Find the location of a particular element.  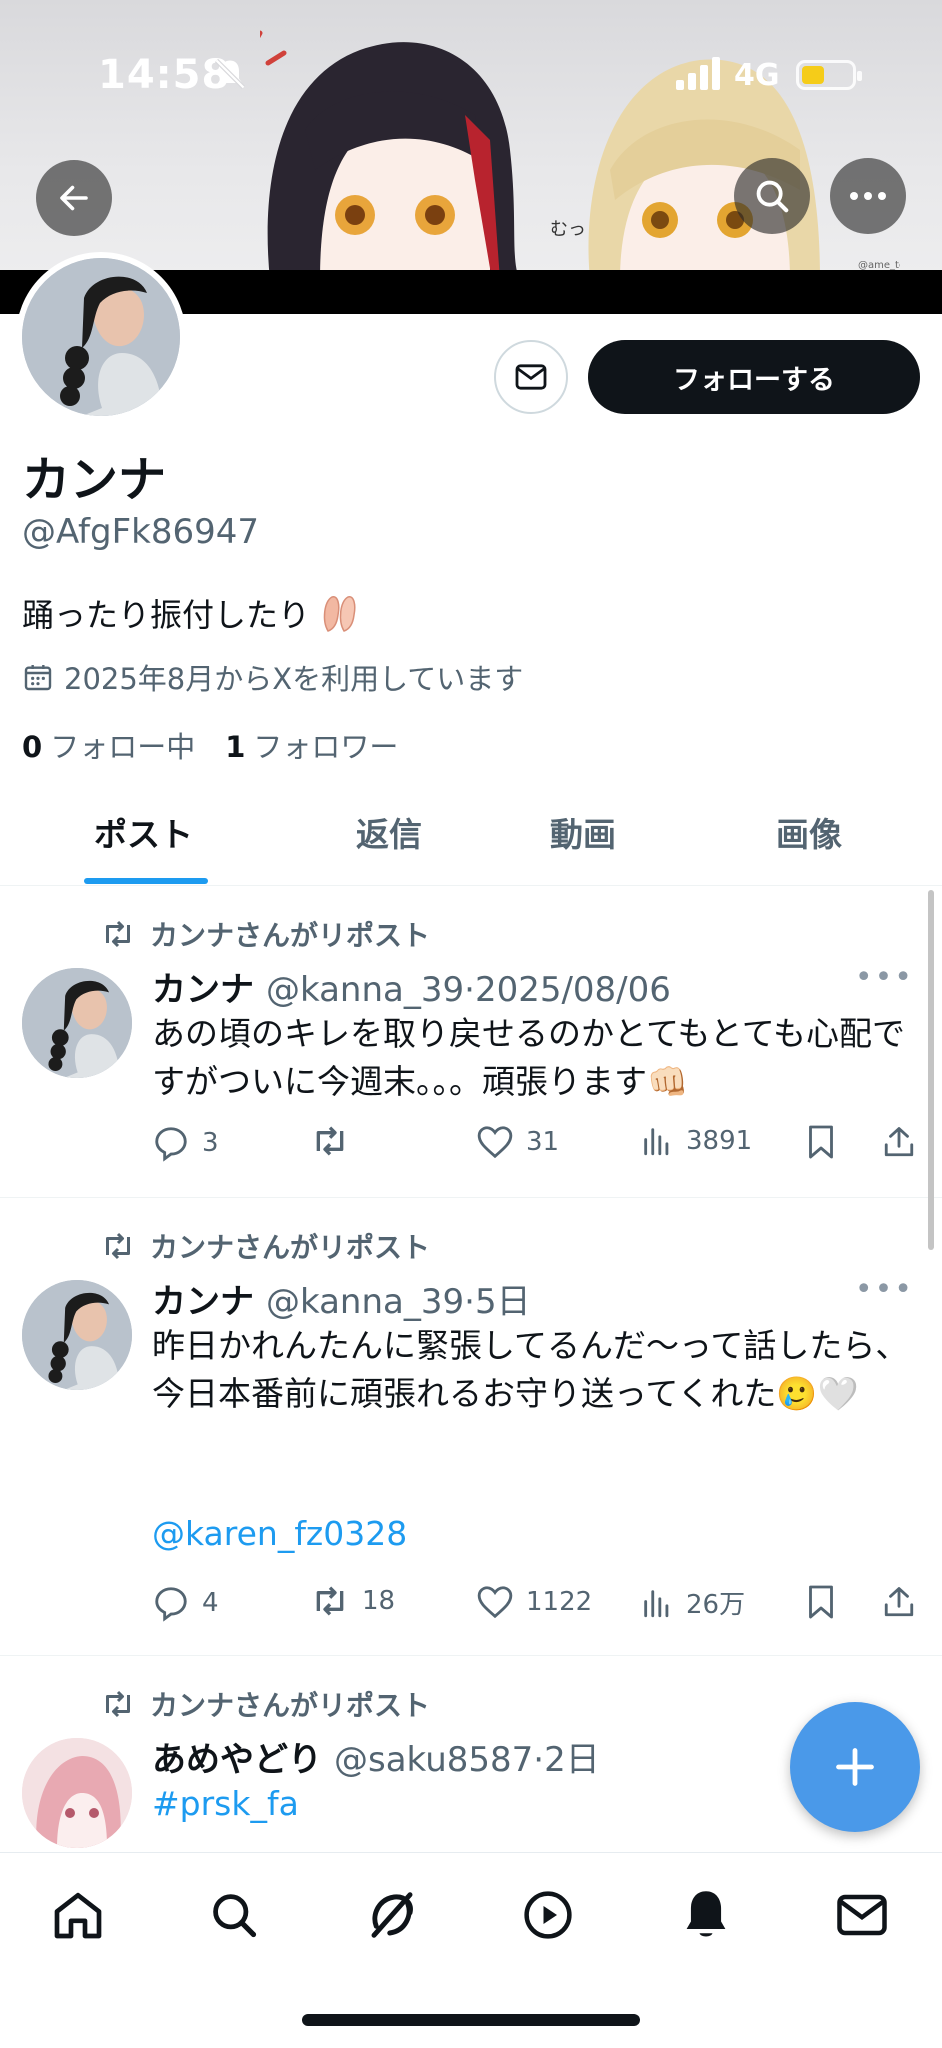

bookmark-icon is located at coordinates (821, 1602).